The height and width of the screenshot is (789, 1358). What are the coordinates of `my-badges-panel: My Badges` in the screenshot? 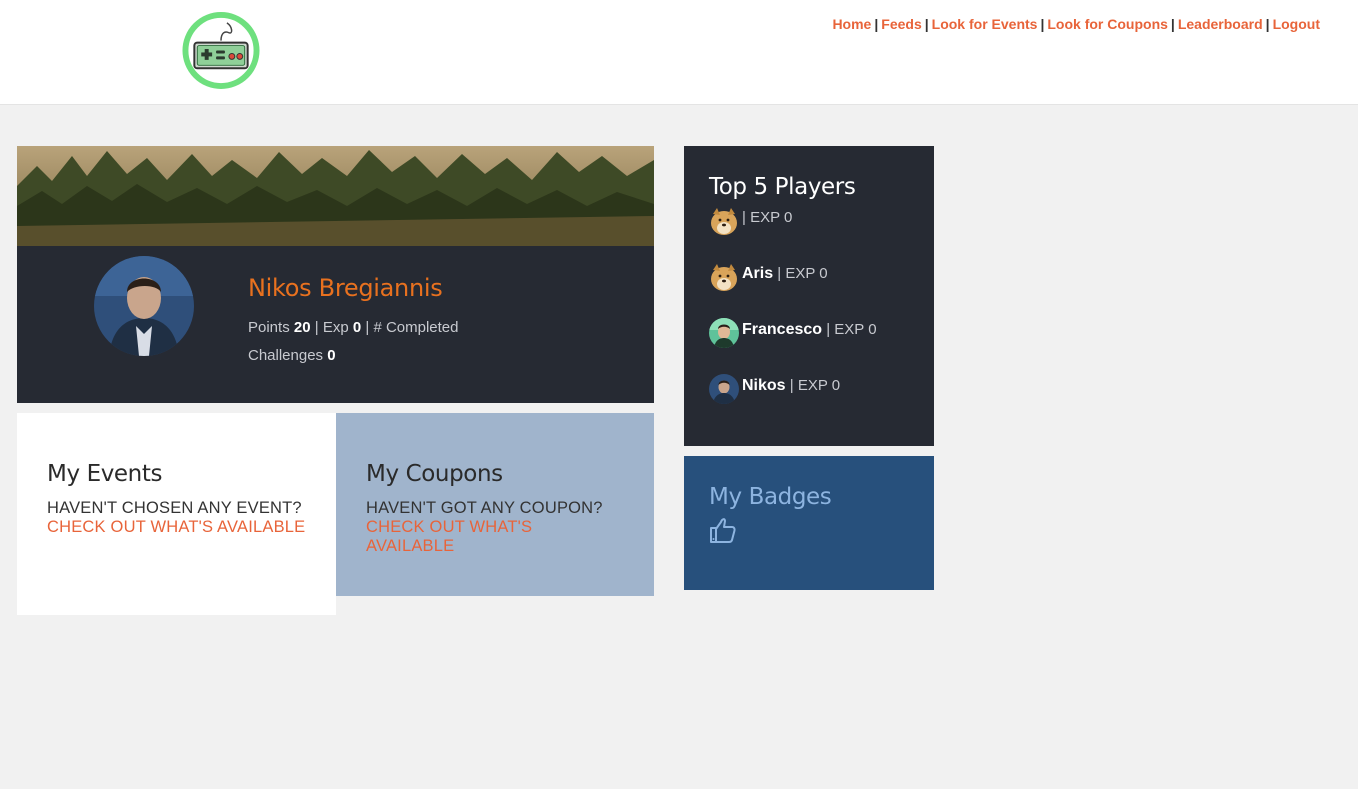 It's located at (809, 523).